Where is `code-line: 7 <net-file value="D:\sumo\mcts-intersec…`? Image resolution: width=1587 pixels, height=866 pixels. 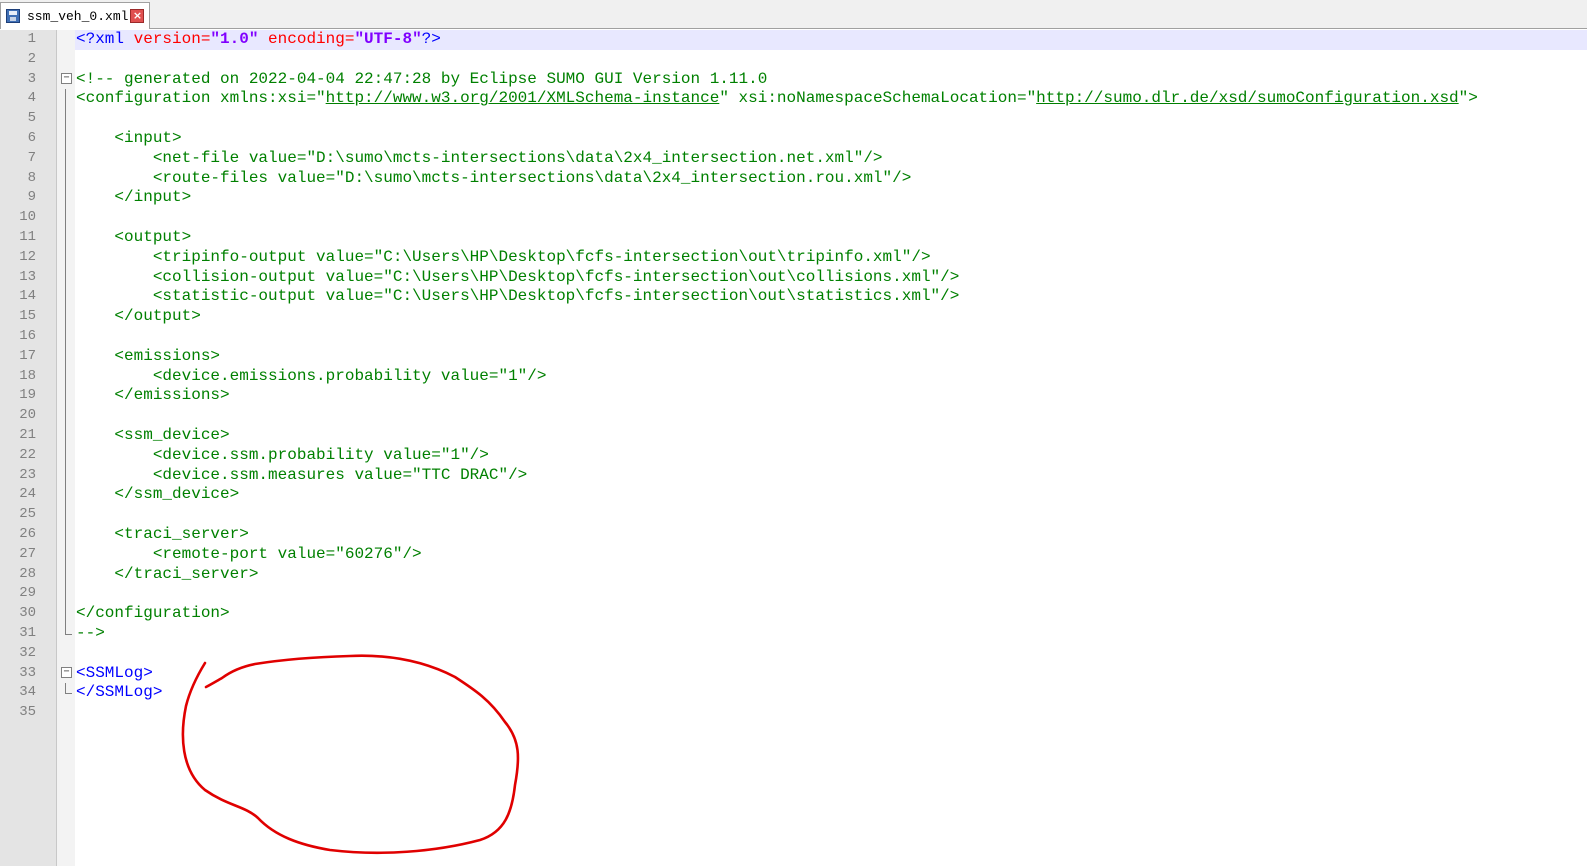
code-line: 7 <net-file value="D:\sumo\mcts-intersec… is located at coordinates (793, 158).